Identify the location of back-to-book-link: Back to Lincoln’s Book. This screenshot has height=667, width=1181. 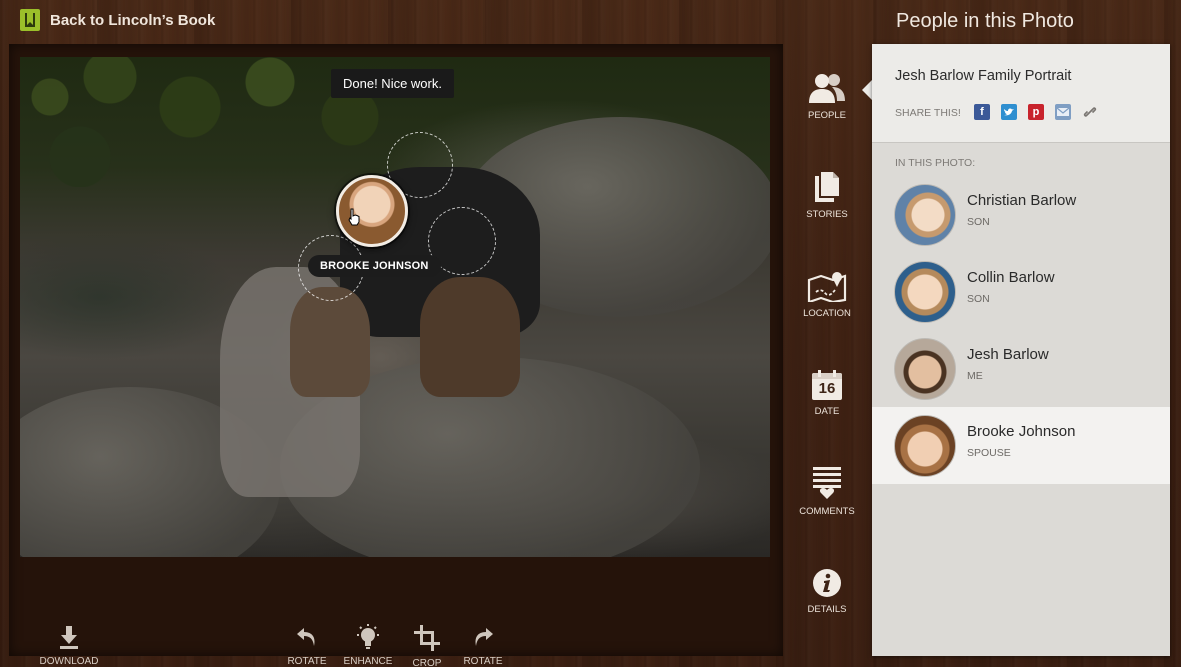
(117, 20).